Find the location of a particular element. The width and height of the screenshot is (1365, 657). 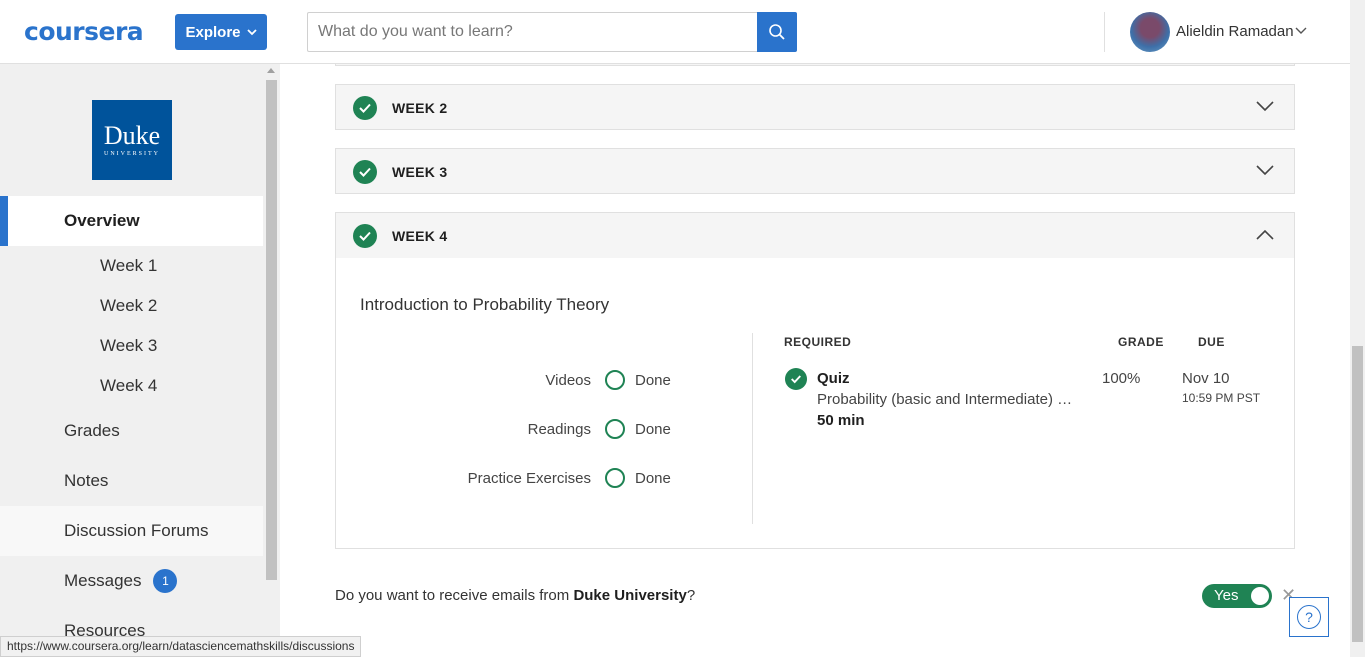

prompt-suffix: ? is located at coordinates (691, 595).